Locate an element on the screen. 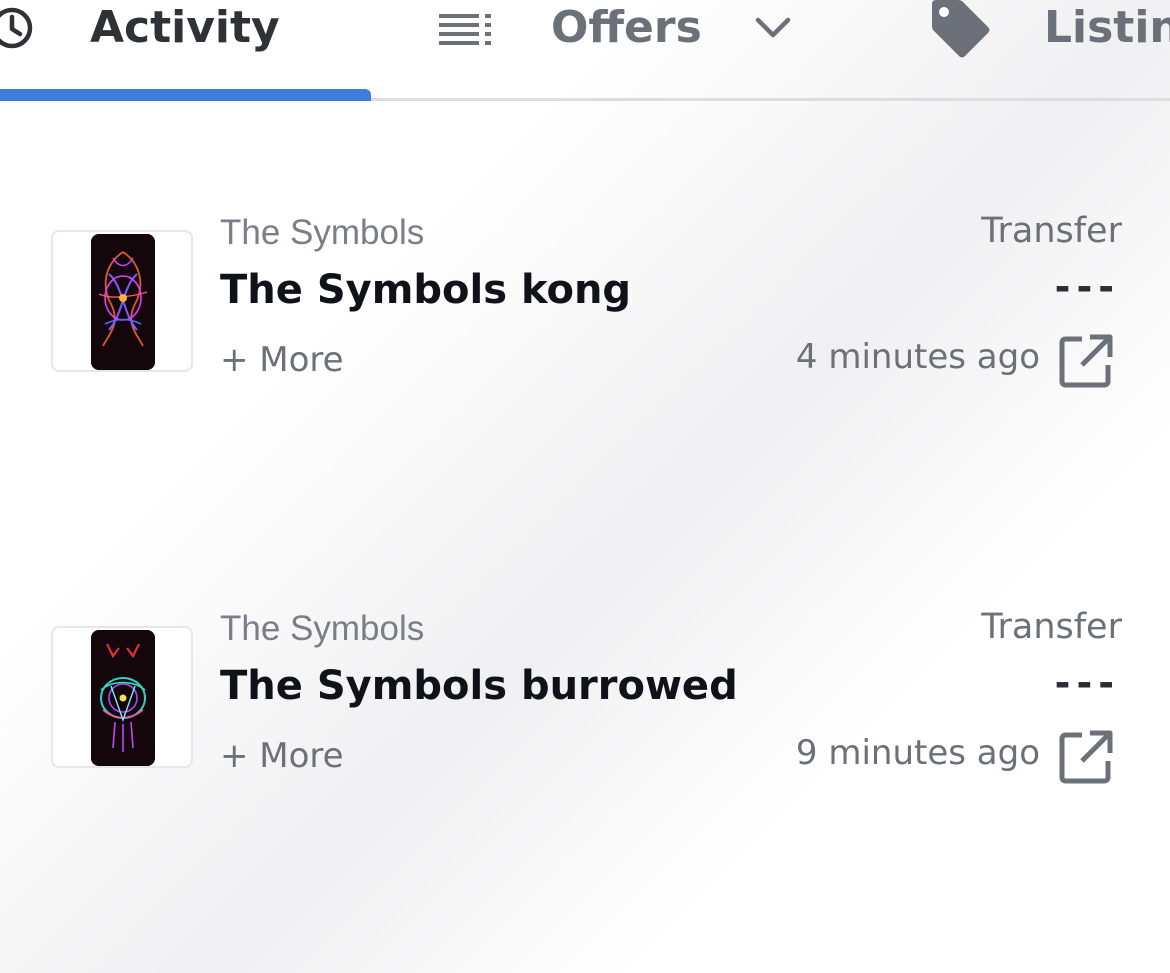  tab-listings: Listin is located at coordinates (1049, 29).